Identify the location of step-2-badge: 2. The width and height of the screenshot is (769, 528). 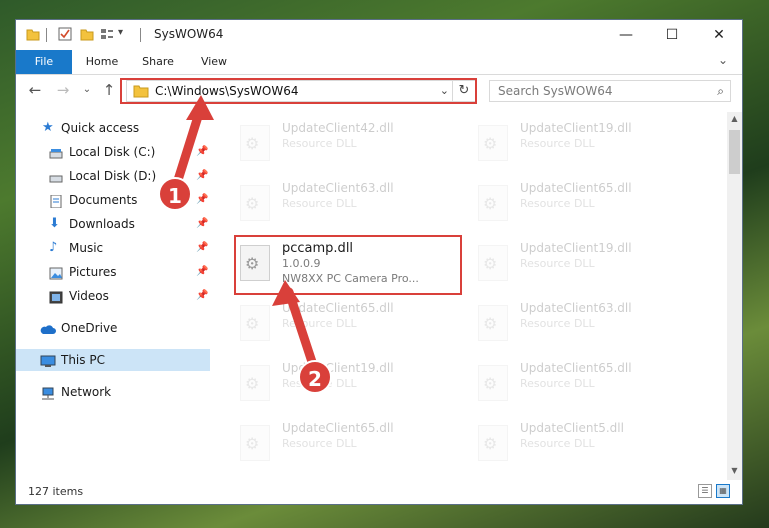
(315, 377).